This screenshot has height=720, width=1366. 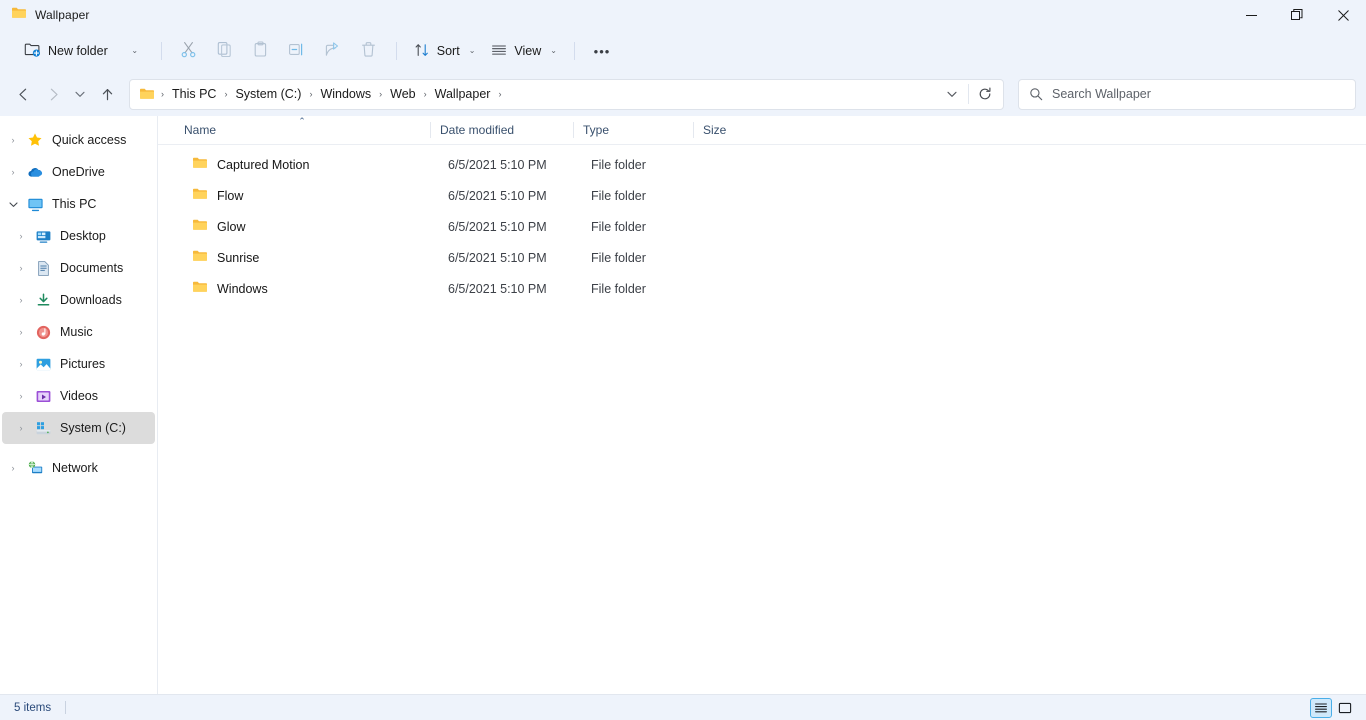 I want to click on sidebar-item-label: This PC, so click(x=74, y=204).